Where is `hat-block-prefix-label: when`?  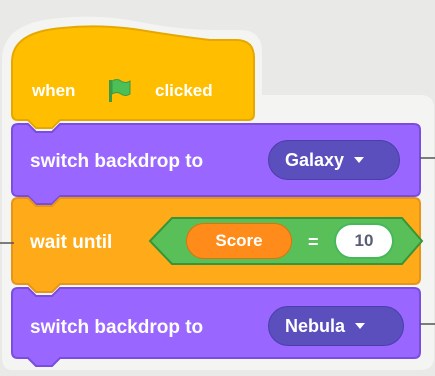
hat-block-prefix-label: when is located at coordinates (54, 90).